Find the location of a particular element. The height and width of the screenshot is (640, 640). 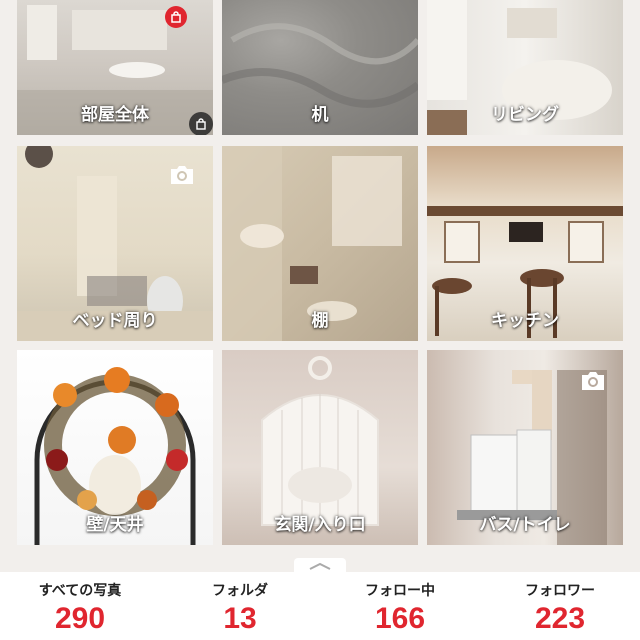

stat-folders: フォルダ 13 is located at coordinates (240, 606).